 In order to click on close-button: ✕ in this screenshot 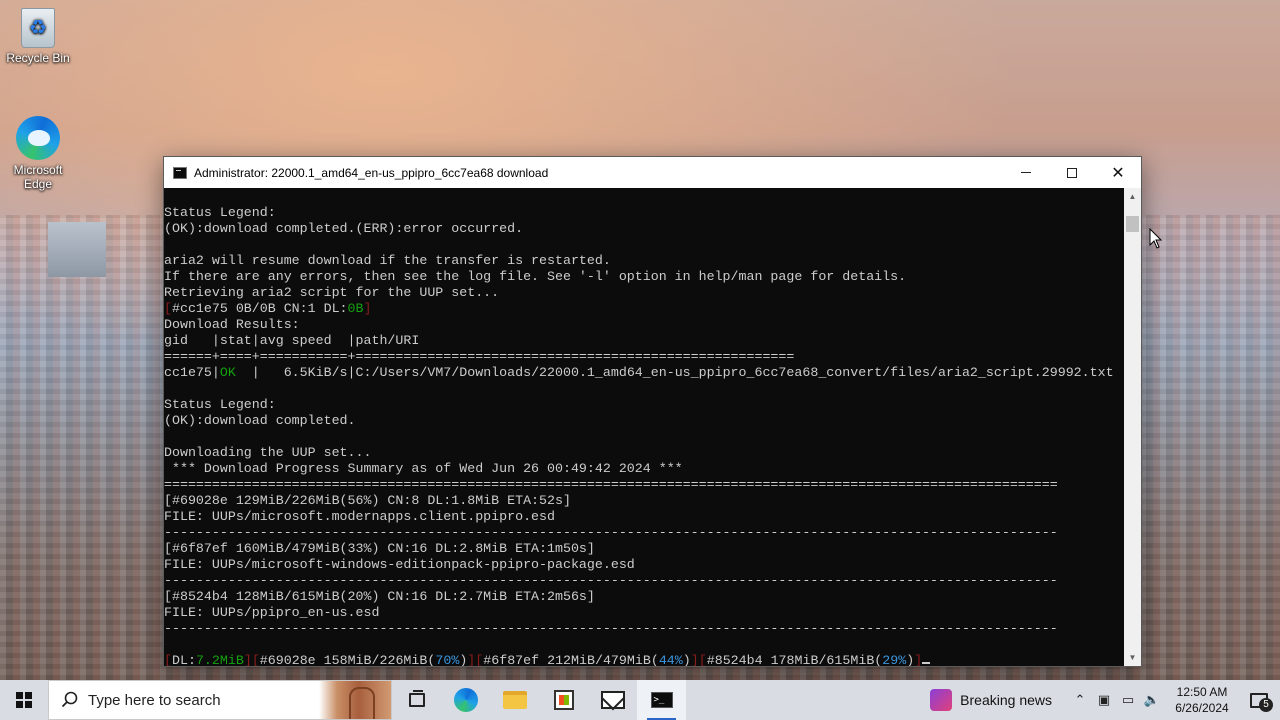, I will do `click(1118, 172)`.